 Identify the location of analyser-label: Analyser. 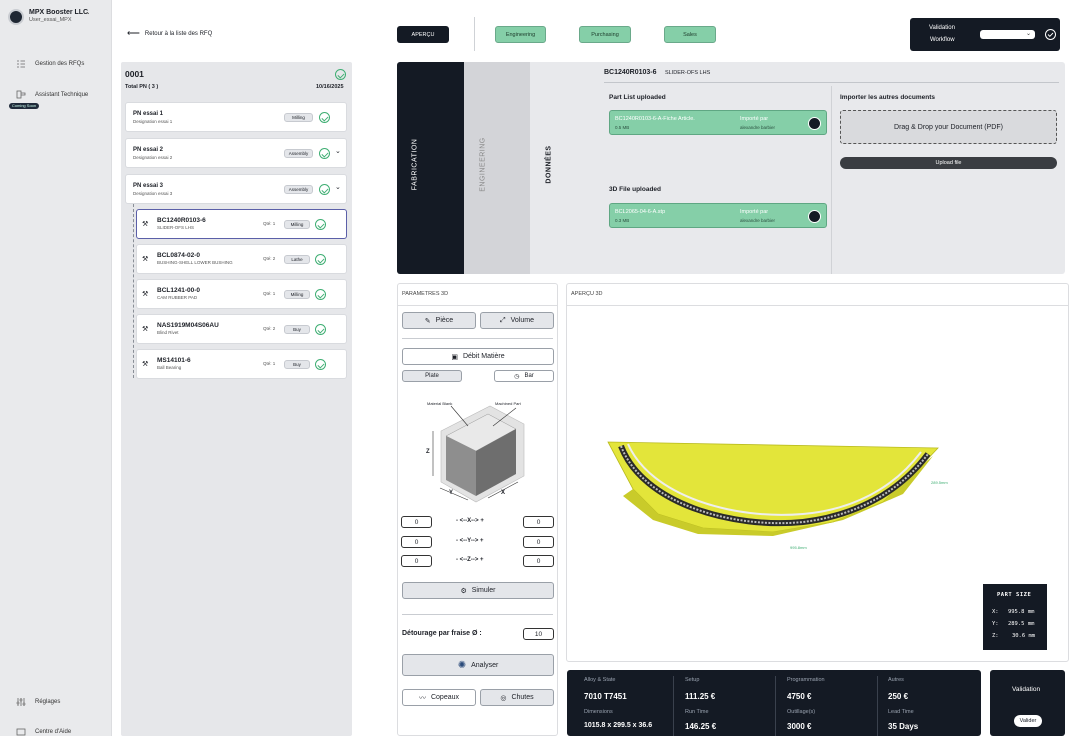
(485, 665).